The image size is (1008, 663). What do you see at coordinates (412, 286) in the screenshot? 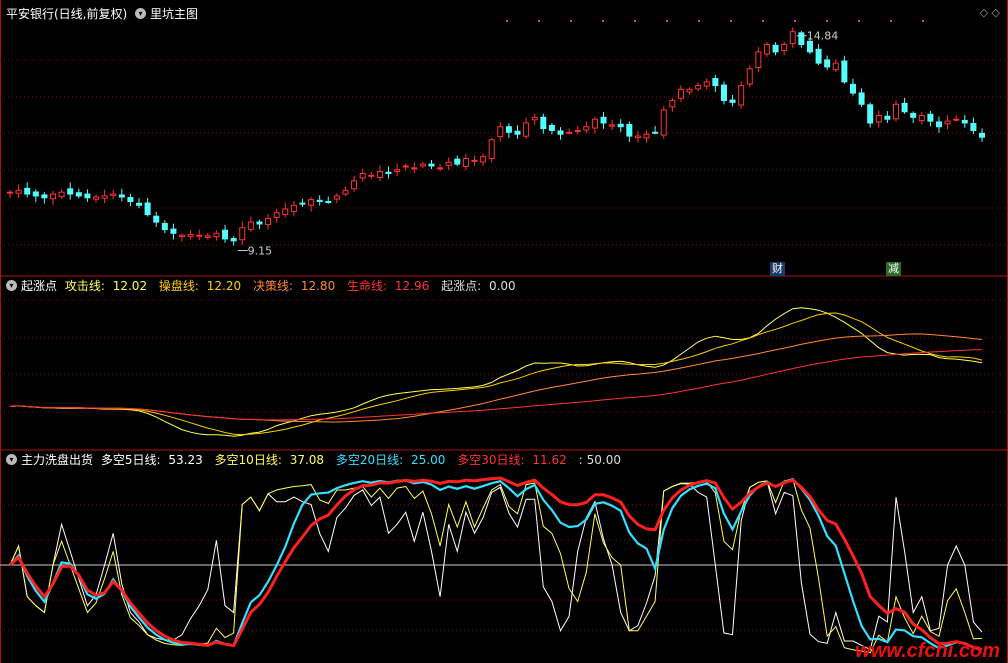
I see `panel2-value-3: 12.96` at bounding box center [412, 286].